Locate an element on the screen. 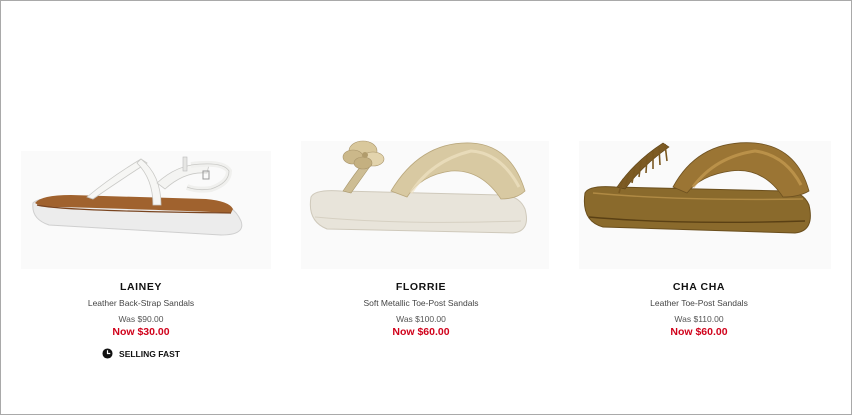  product-image-florrie is located at coordinates (421, 196).